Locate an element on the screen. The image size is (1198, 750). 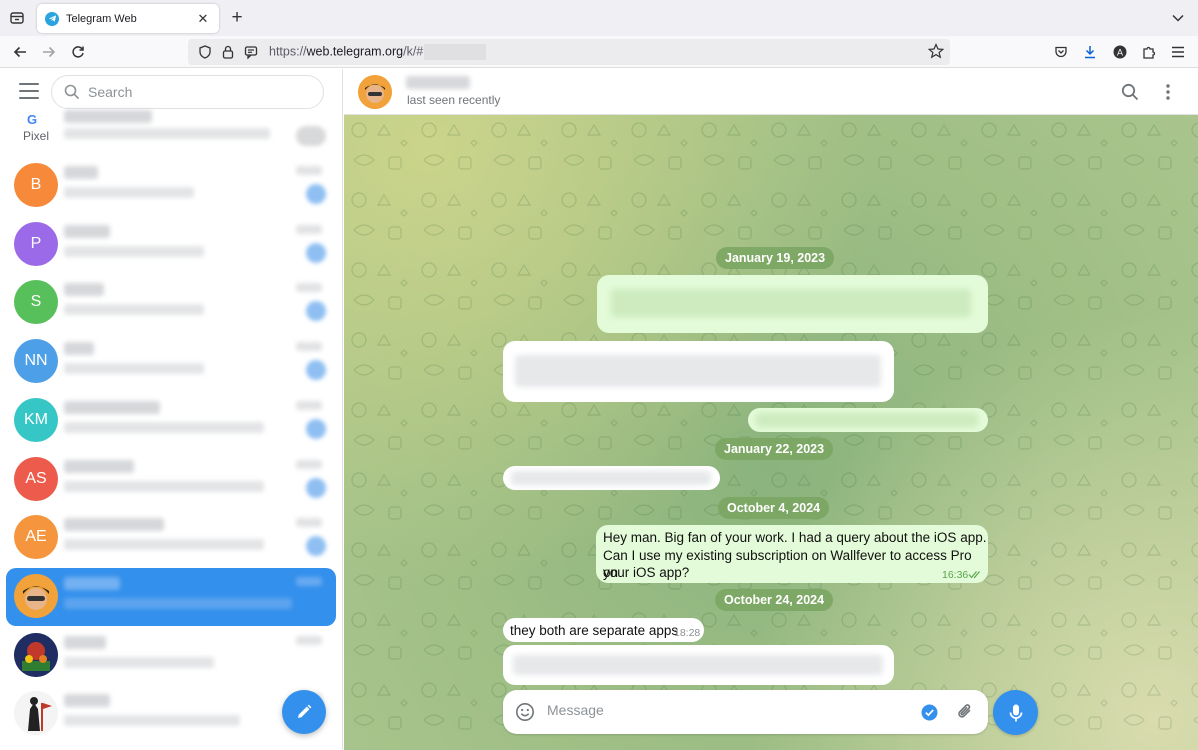
chat-item: P is located at coordinates (171, 245).